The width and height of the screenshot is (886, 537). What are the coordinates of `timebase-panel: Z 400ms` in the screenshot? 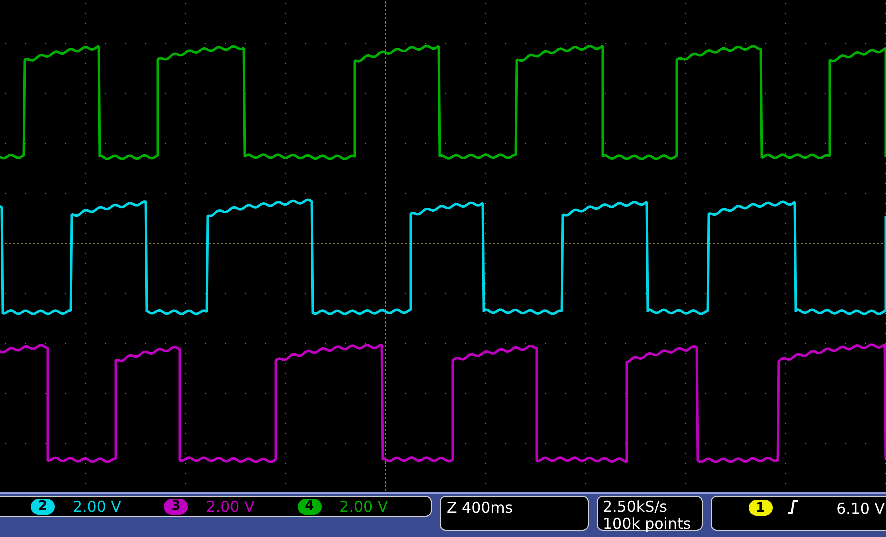 It's located at (514, 513).